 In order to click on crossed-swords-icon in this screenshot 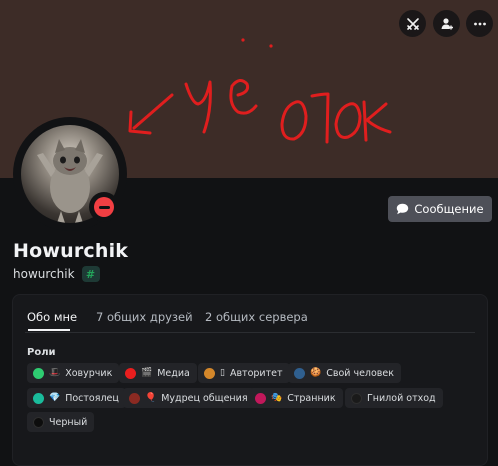, I will do `click(412, 23)`.